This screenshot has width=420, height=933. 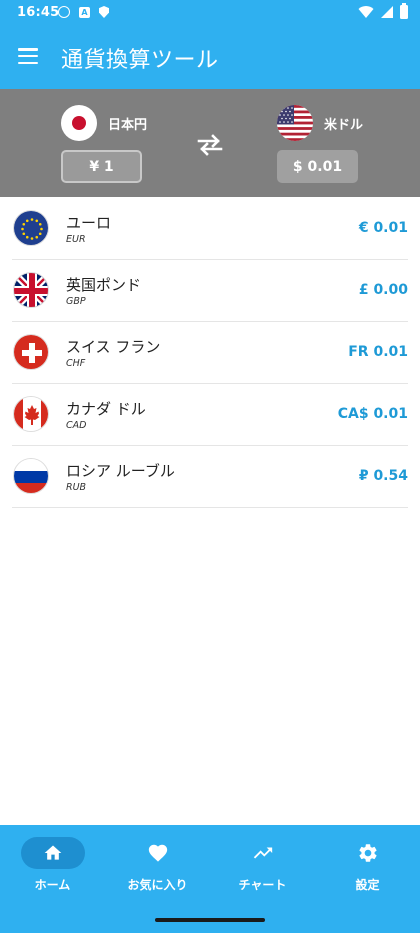 I want to click on heart-icon, so click(x=157, y=853).